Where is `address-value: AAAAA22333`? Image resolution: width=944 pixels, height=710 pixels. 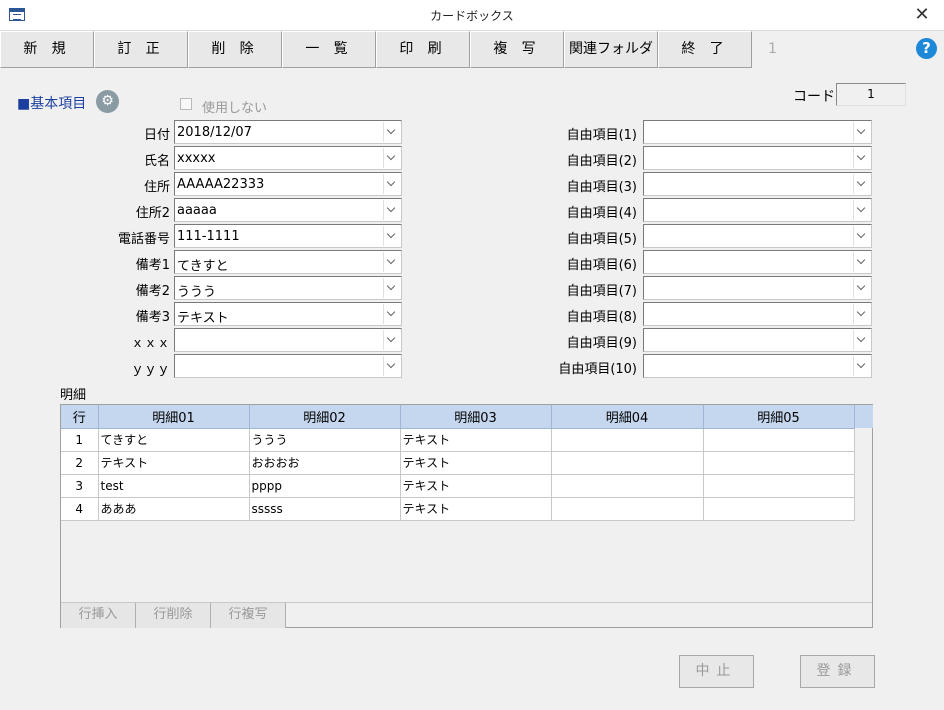
address-value: AAAAA22333 is located at coordinates (221, 184).